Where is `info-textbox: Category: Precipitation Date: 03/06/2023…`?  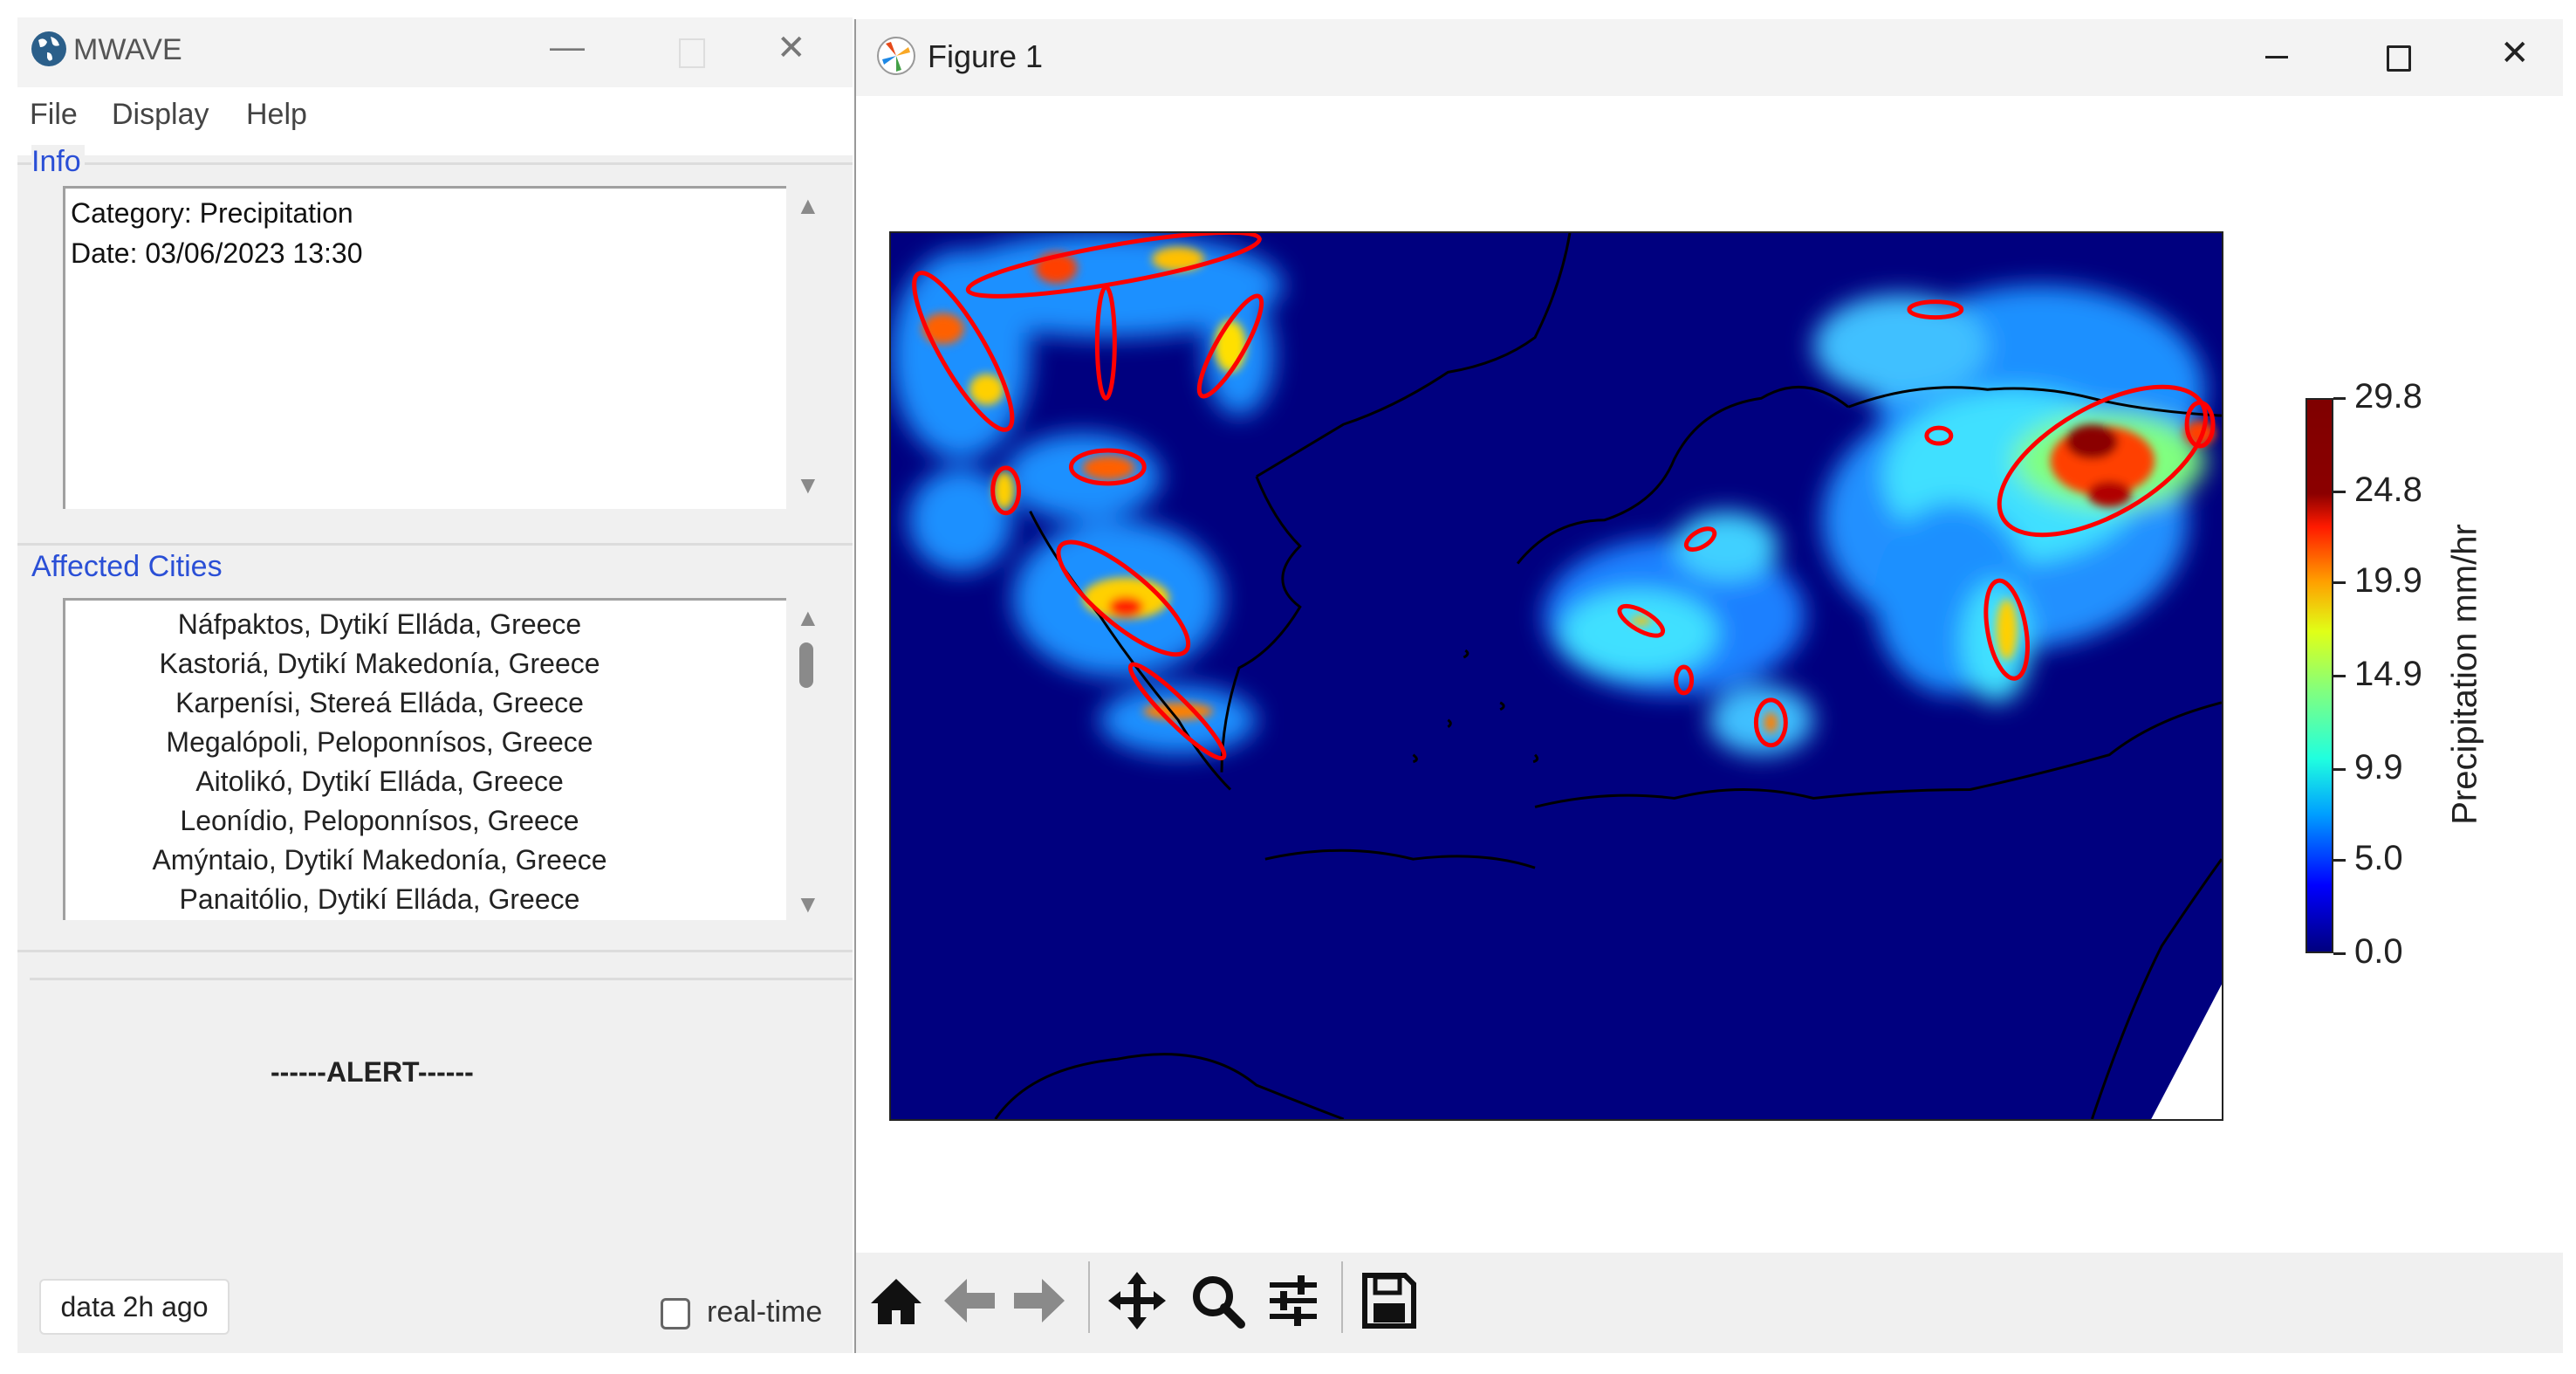
info-textbox: Category: Precipitation Date: 03/06/2023… is located at coordinates (424, 348).